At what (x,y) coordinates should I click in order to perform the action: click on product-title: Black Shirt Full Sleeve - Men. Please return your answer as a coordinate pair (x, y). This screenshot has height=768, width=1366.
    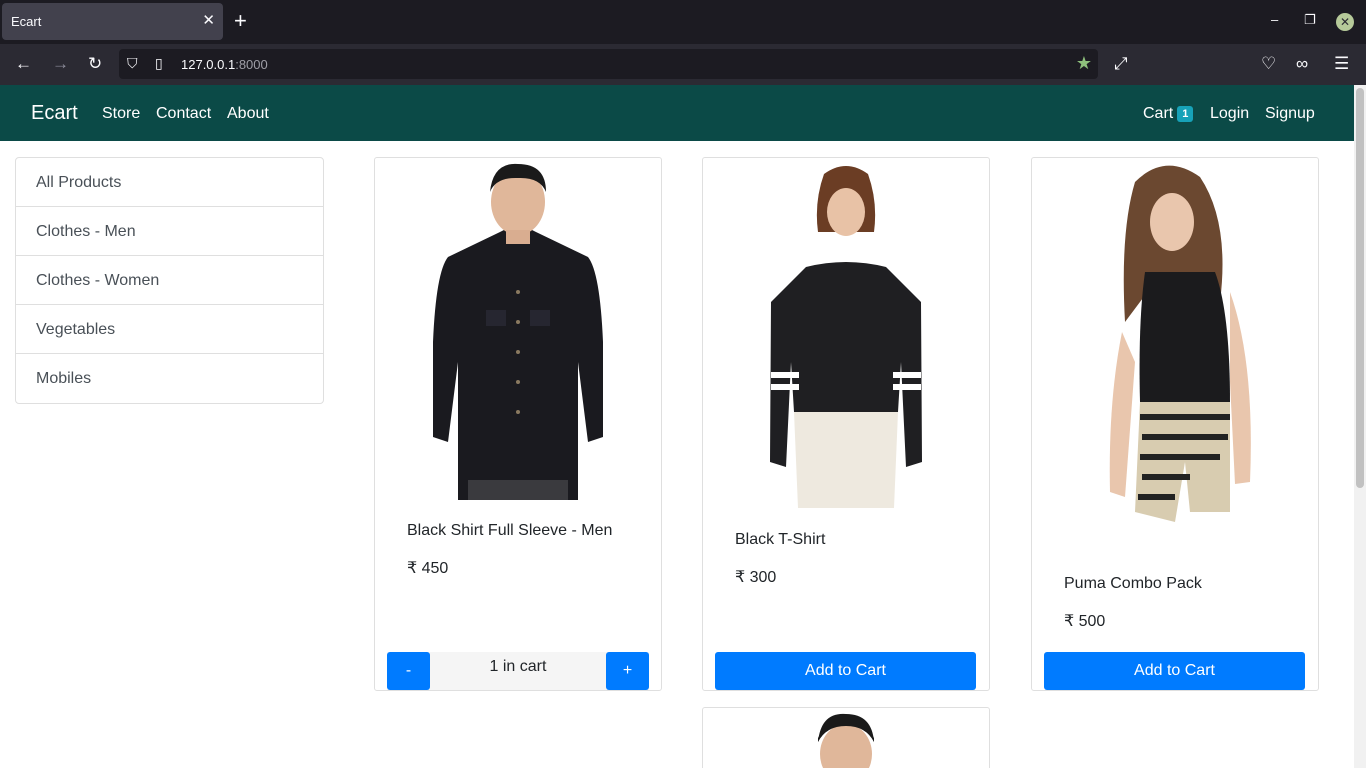
    Looking at the image, I should click on (510, 530).